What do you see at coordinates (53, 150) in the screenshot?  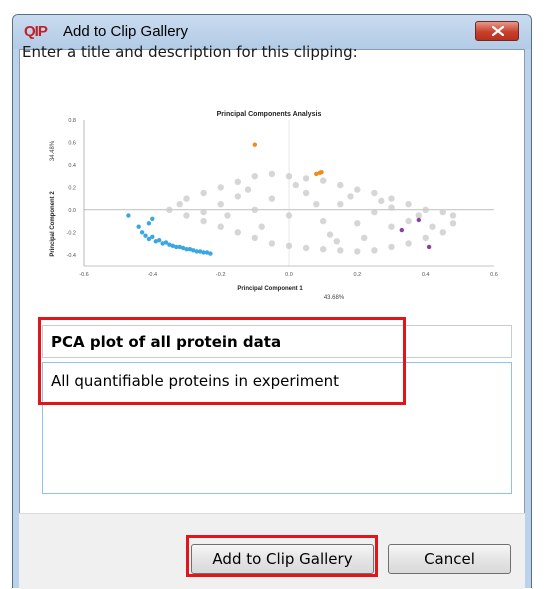 I see `y-axis-percent: 34.48%` at bounding box center [53, 150].